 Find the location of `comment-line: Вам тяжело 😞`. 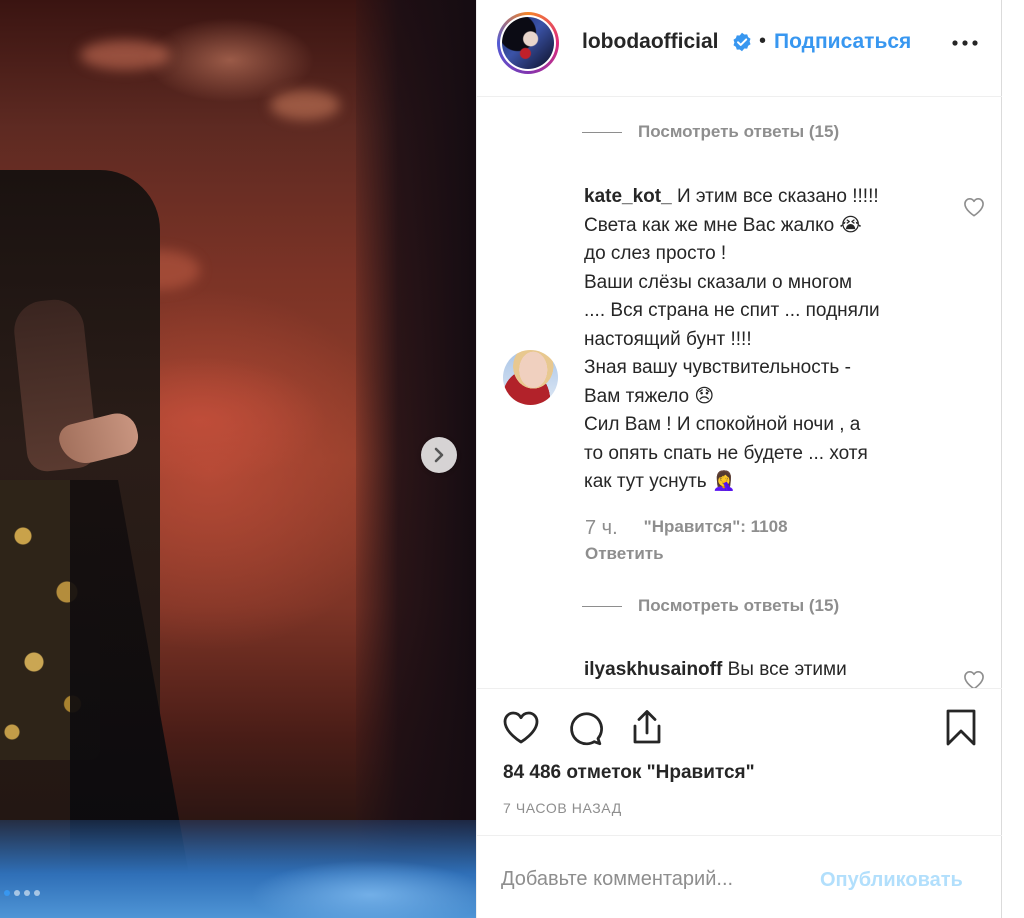

comment-line: Вам тяжело 😞 is located at coordinates (649, 396).